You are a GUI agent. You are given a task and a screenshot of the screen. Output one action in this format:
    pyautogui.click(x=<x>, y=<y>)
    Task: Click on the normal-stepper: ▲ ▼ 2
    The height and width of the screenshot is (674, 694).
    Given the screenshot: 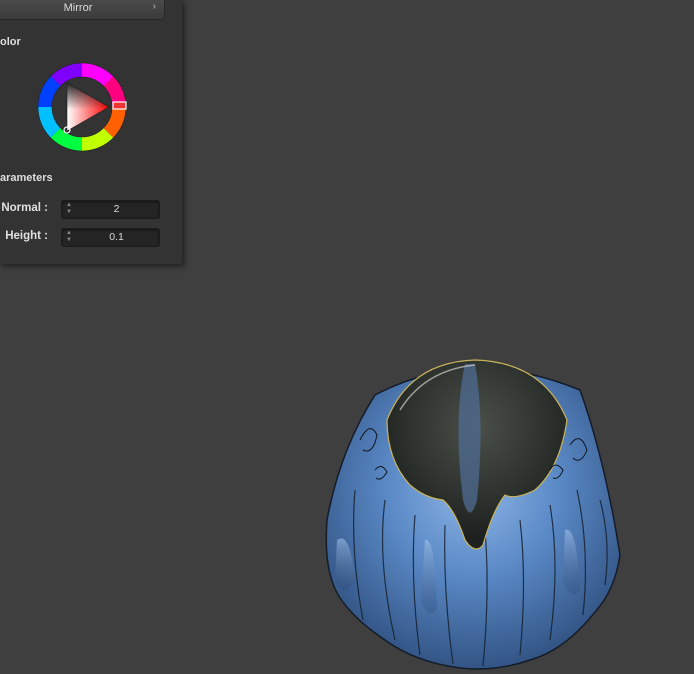 What is the action you would take?
    pyautogui.click(x=110, y=209)
    